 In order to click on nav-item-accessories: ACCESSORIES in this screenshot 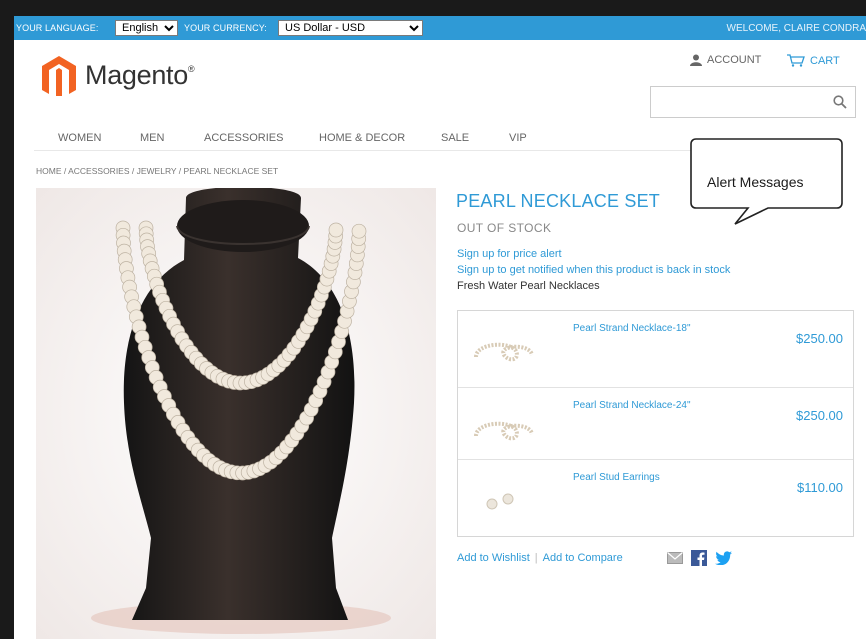, I will do `click(243, 138)`.